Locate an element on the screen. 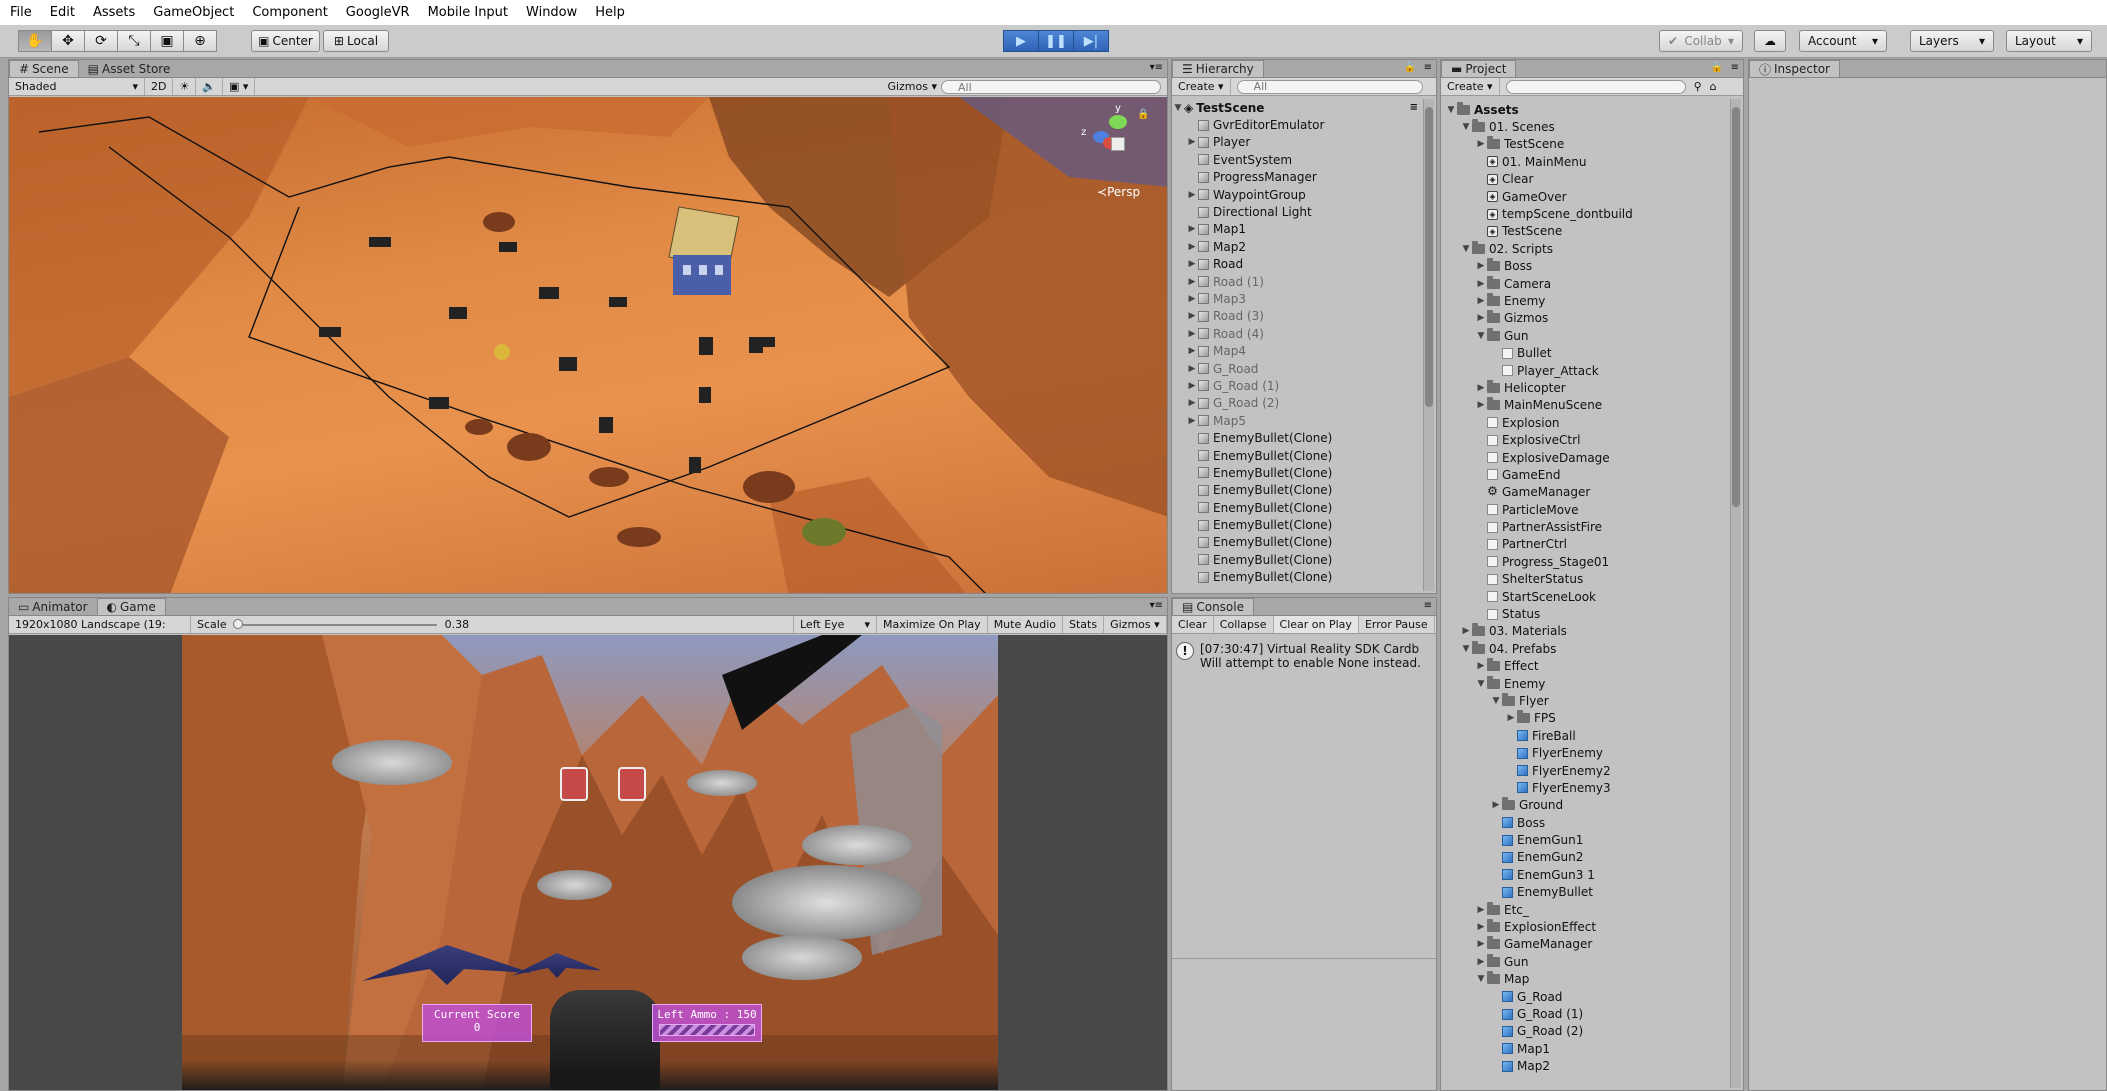  project-item: StartSceneLook is located at coordinates (1585, 596).